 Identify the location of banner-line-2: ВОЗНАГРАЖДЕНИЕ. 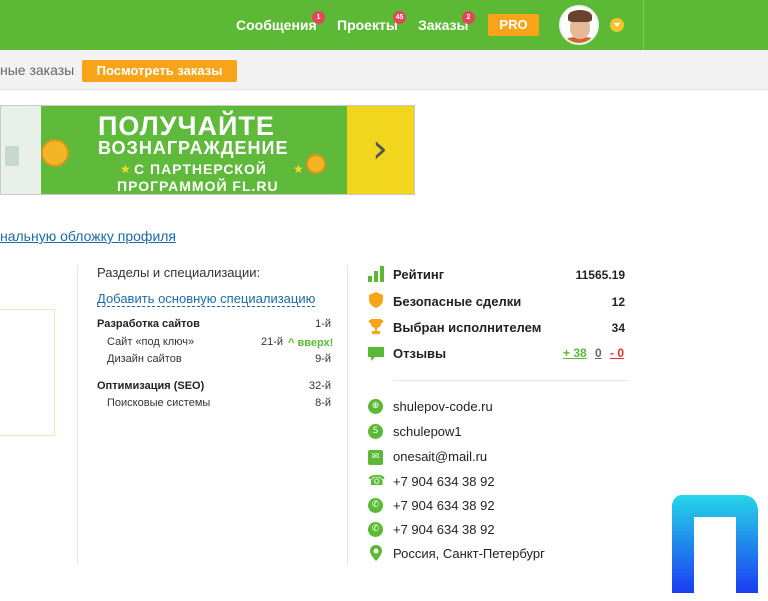
(193, 148).